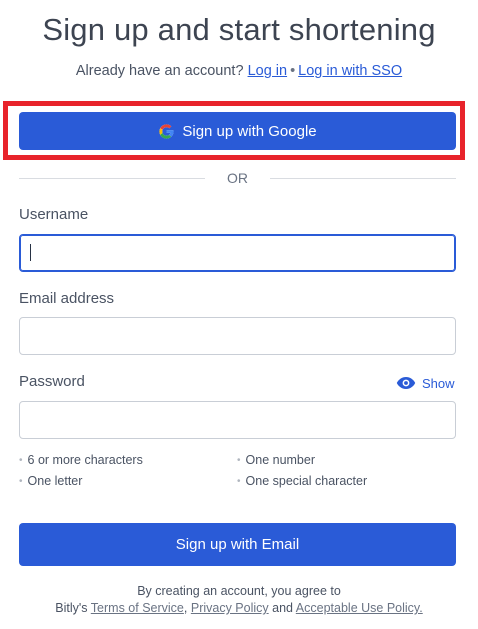  What do you see at coordinates (230, 608) in the screenshot?
I see `privacy-policy-link: Privacy Policy` at bounding box center [230, 608].